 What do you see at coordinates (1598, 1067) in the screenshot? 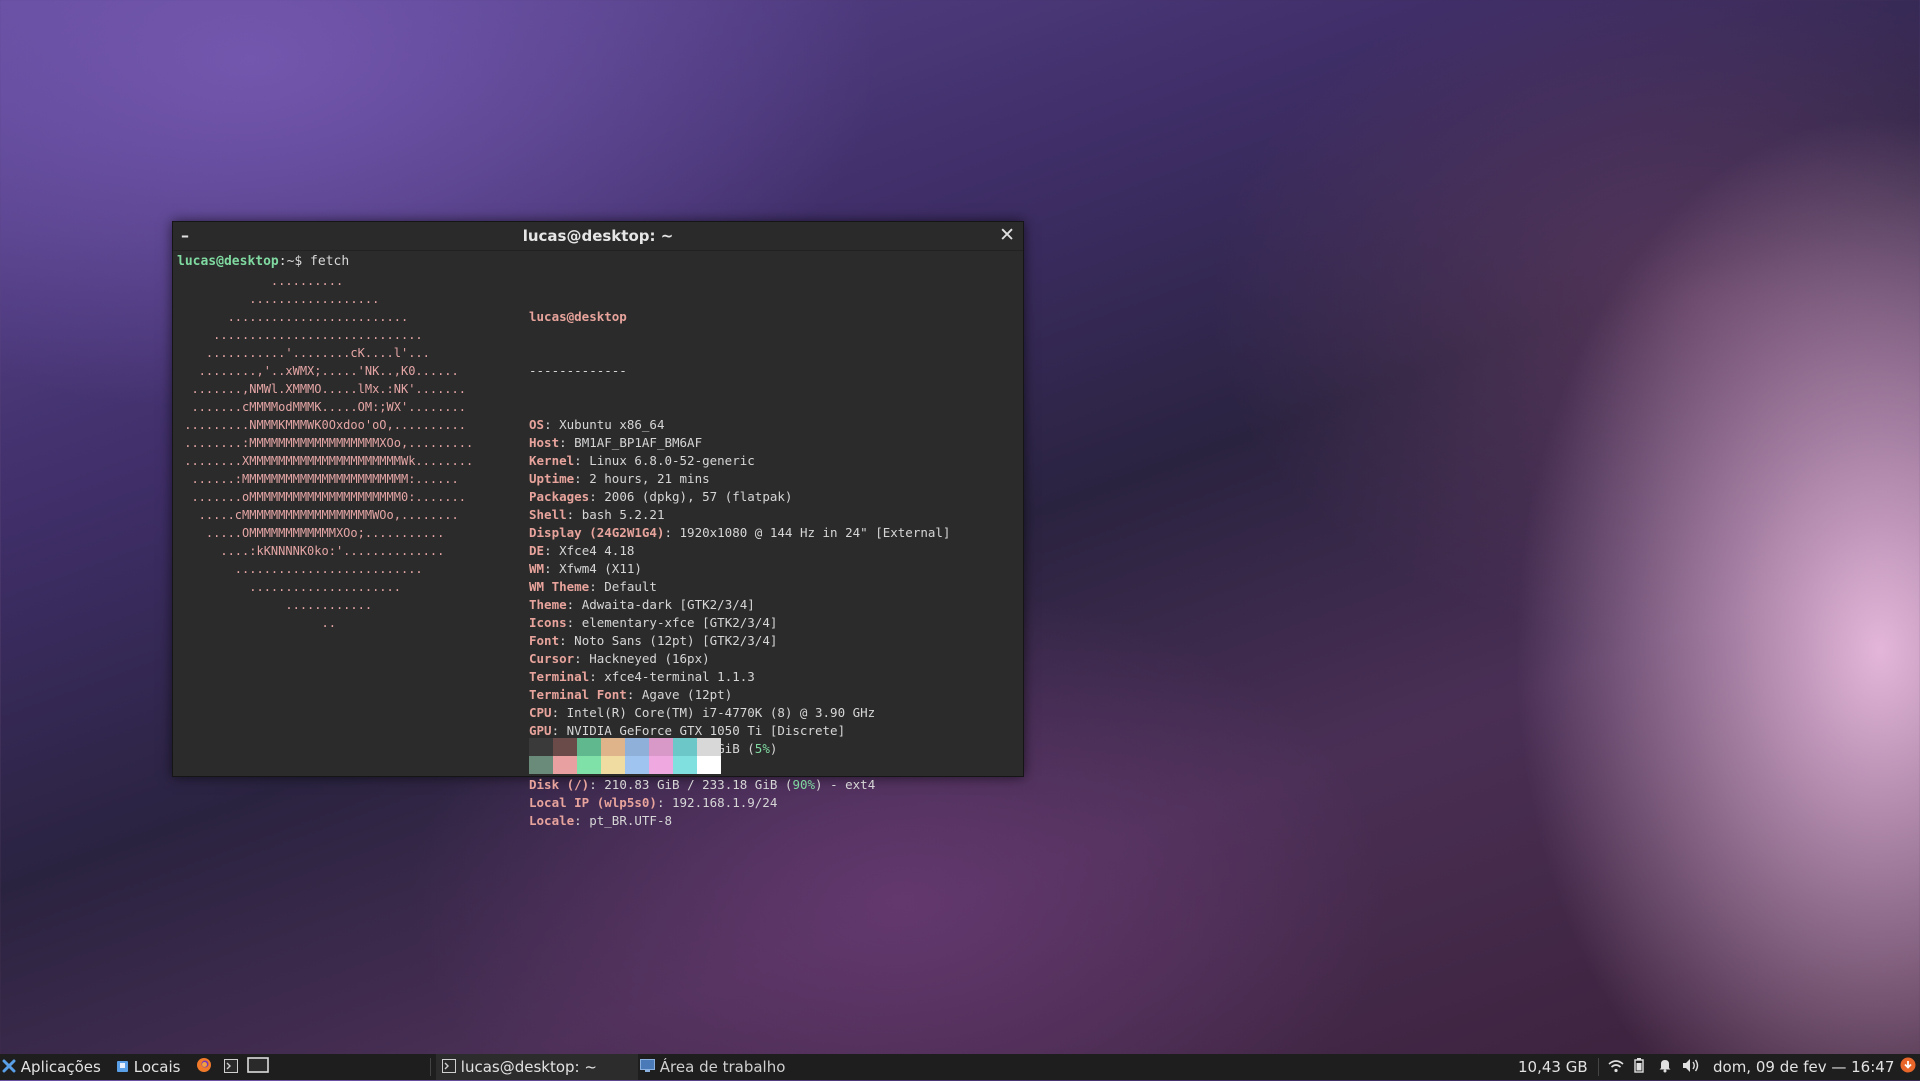
I see `tray-separator` at bounding box center [1598, 1067].